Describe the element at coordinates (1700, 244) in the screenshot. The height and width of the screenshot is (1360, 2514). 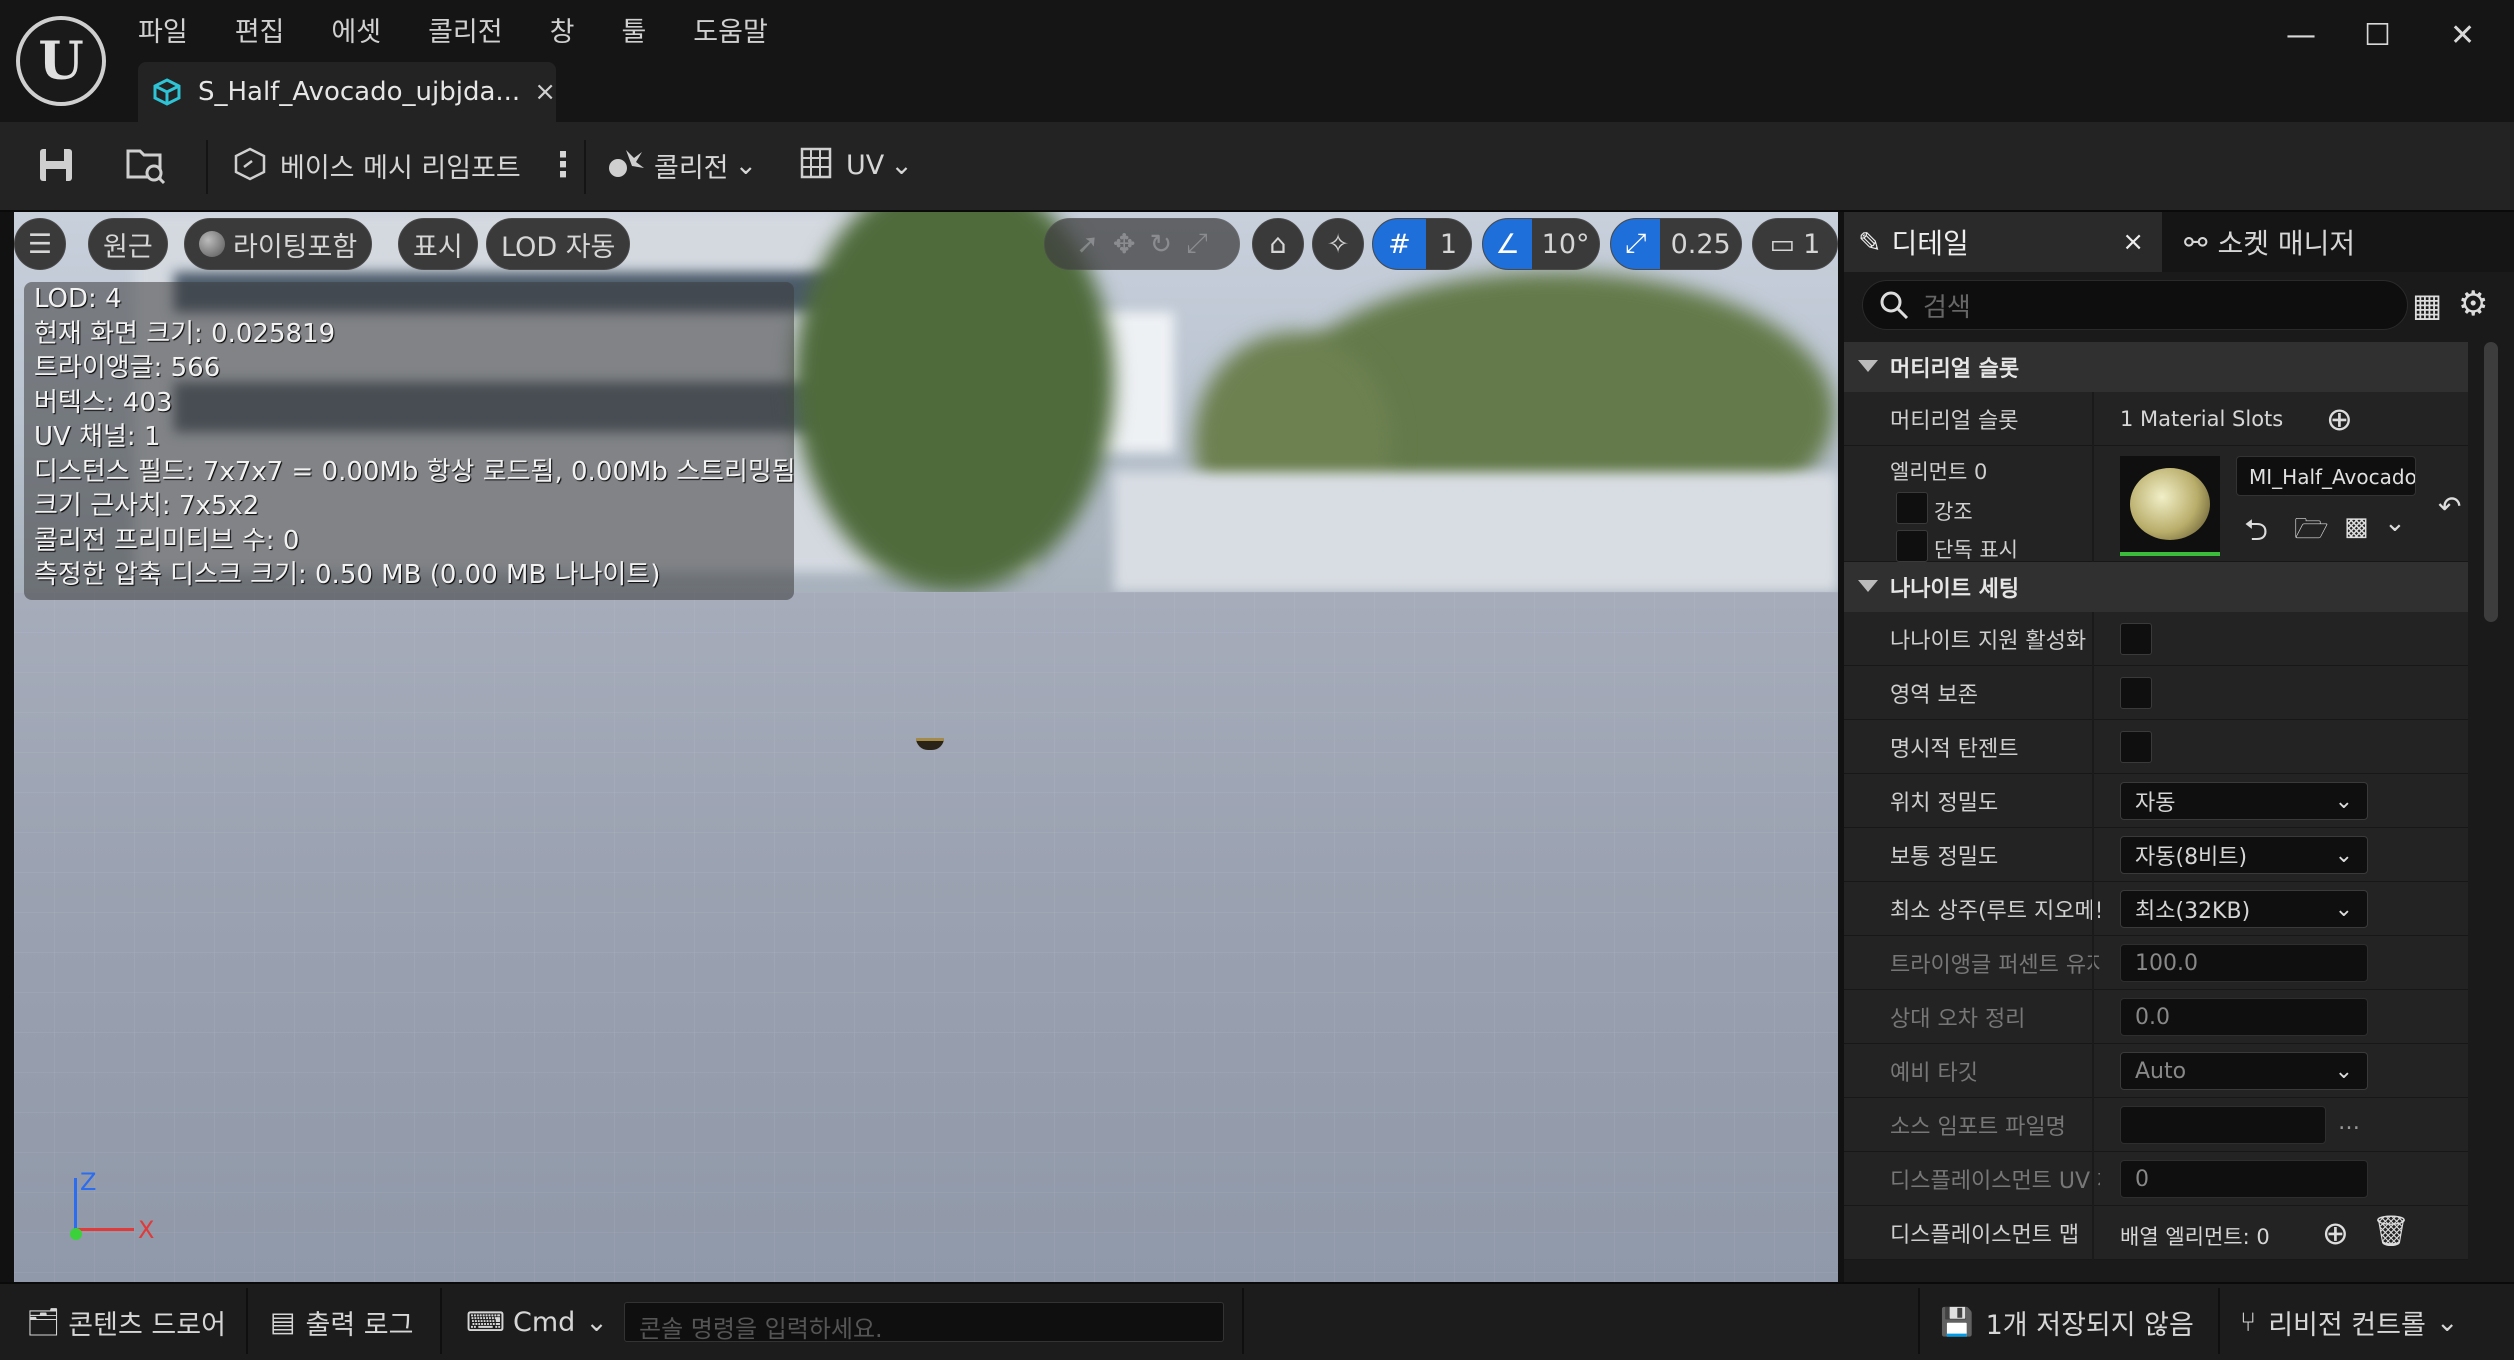
I see `scale-snap-value: 0.25` at that location.